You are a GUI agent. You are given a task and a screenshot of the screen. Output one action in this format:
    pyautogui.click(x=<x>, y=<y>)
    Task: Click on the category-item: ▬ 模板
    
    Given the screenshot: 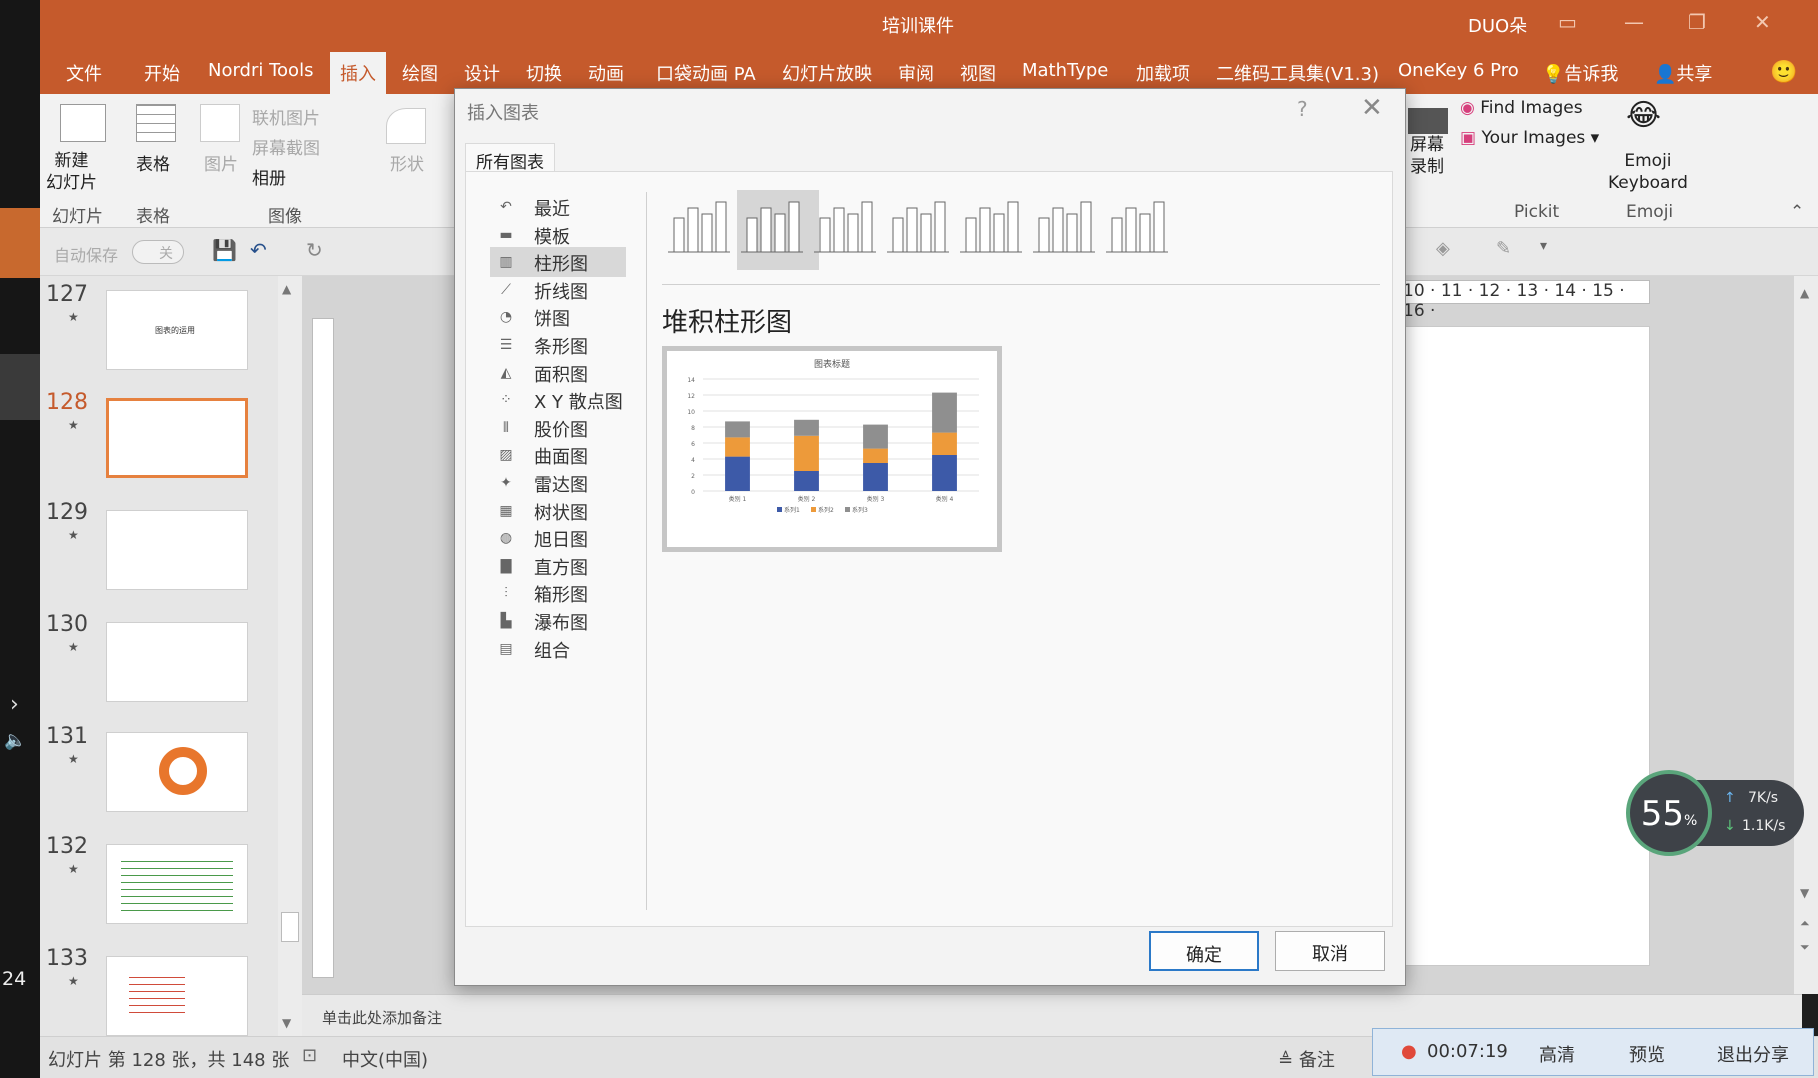 What is the action you would take?
    pyautogui.click(x=558, y=235)
    